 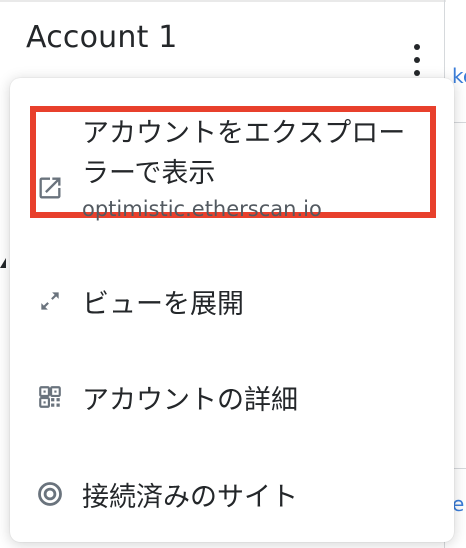 What do you see at coordinates (190, 497) in the screenshot?
I see `menu-item-label: 接続済みのサイト` at bounding box center [190, 497].